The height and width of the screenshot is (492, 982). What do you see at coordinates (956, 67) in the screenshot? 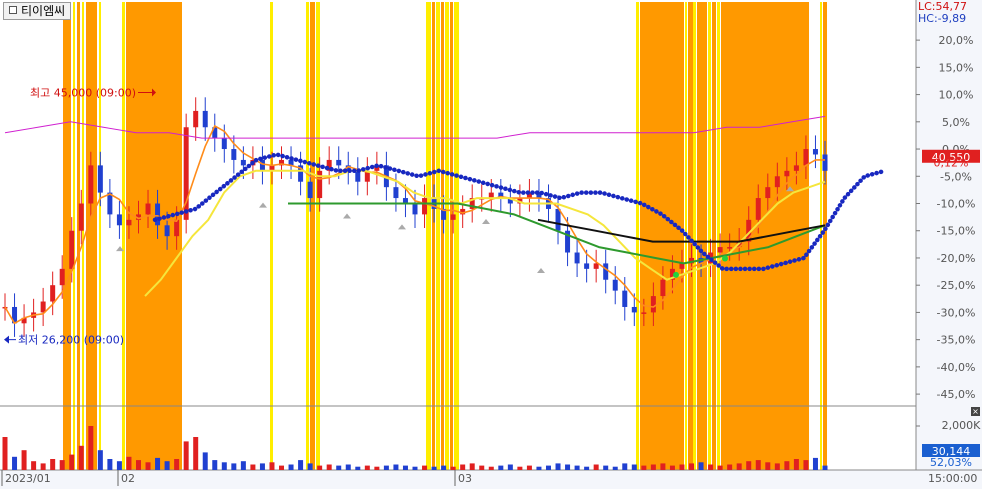
I see `y-tick-label: 15,0%` at bounding box center [956, 67].